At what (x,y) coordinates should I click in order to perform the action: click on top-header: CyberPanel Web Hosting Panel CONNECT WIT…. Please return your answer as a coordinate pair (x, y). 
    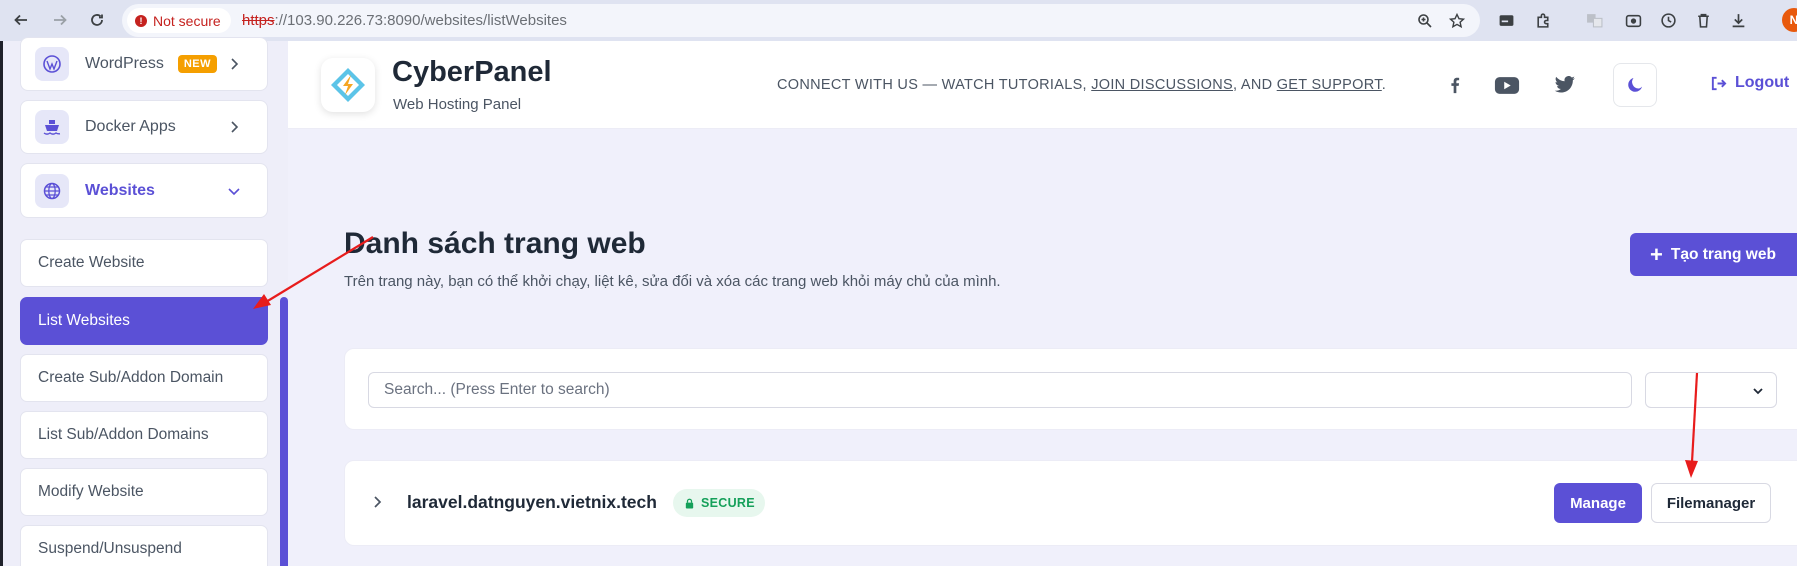
    Looking at the image, I should click on (1042, 85).